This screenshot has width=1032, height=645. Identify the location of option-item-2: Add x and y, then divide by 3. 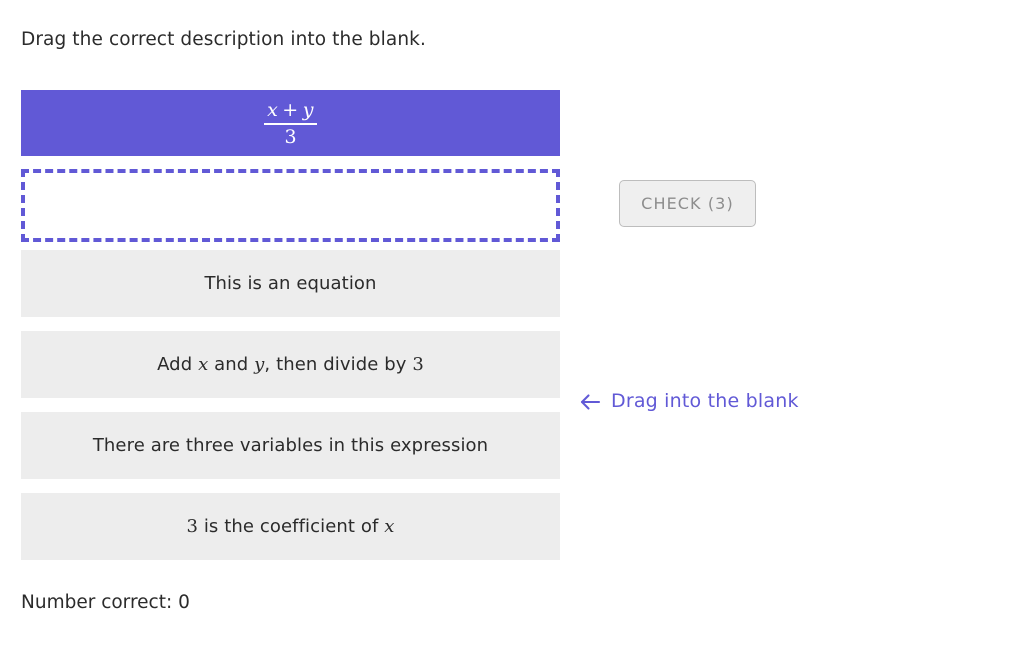
(290, 364).